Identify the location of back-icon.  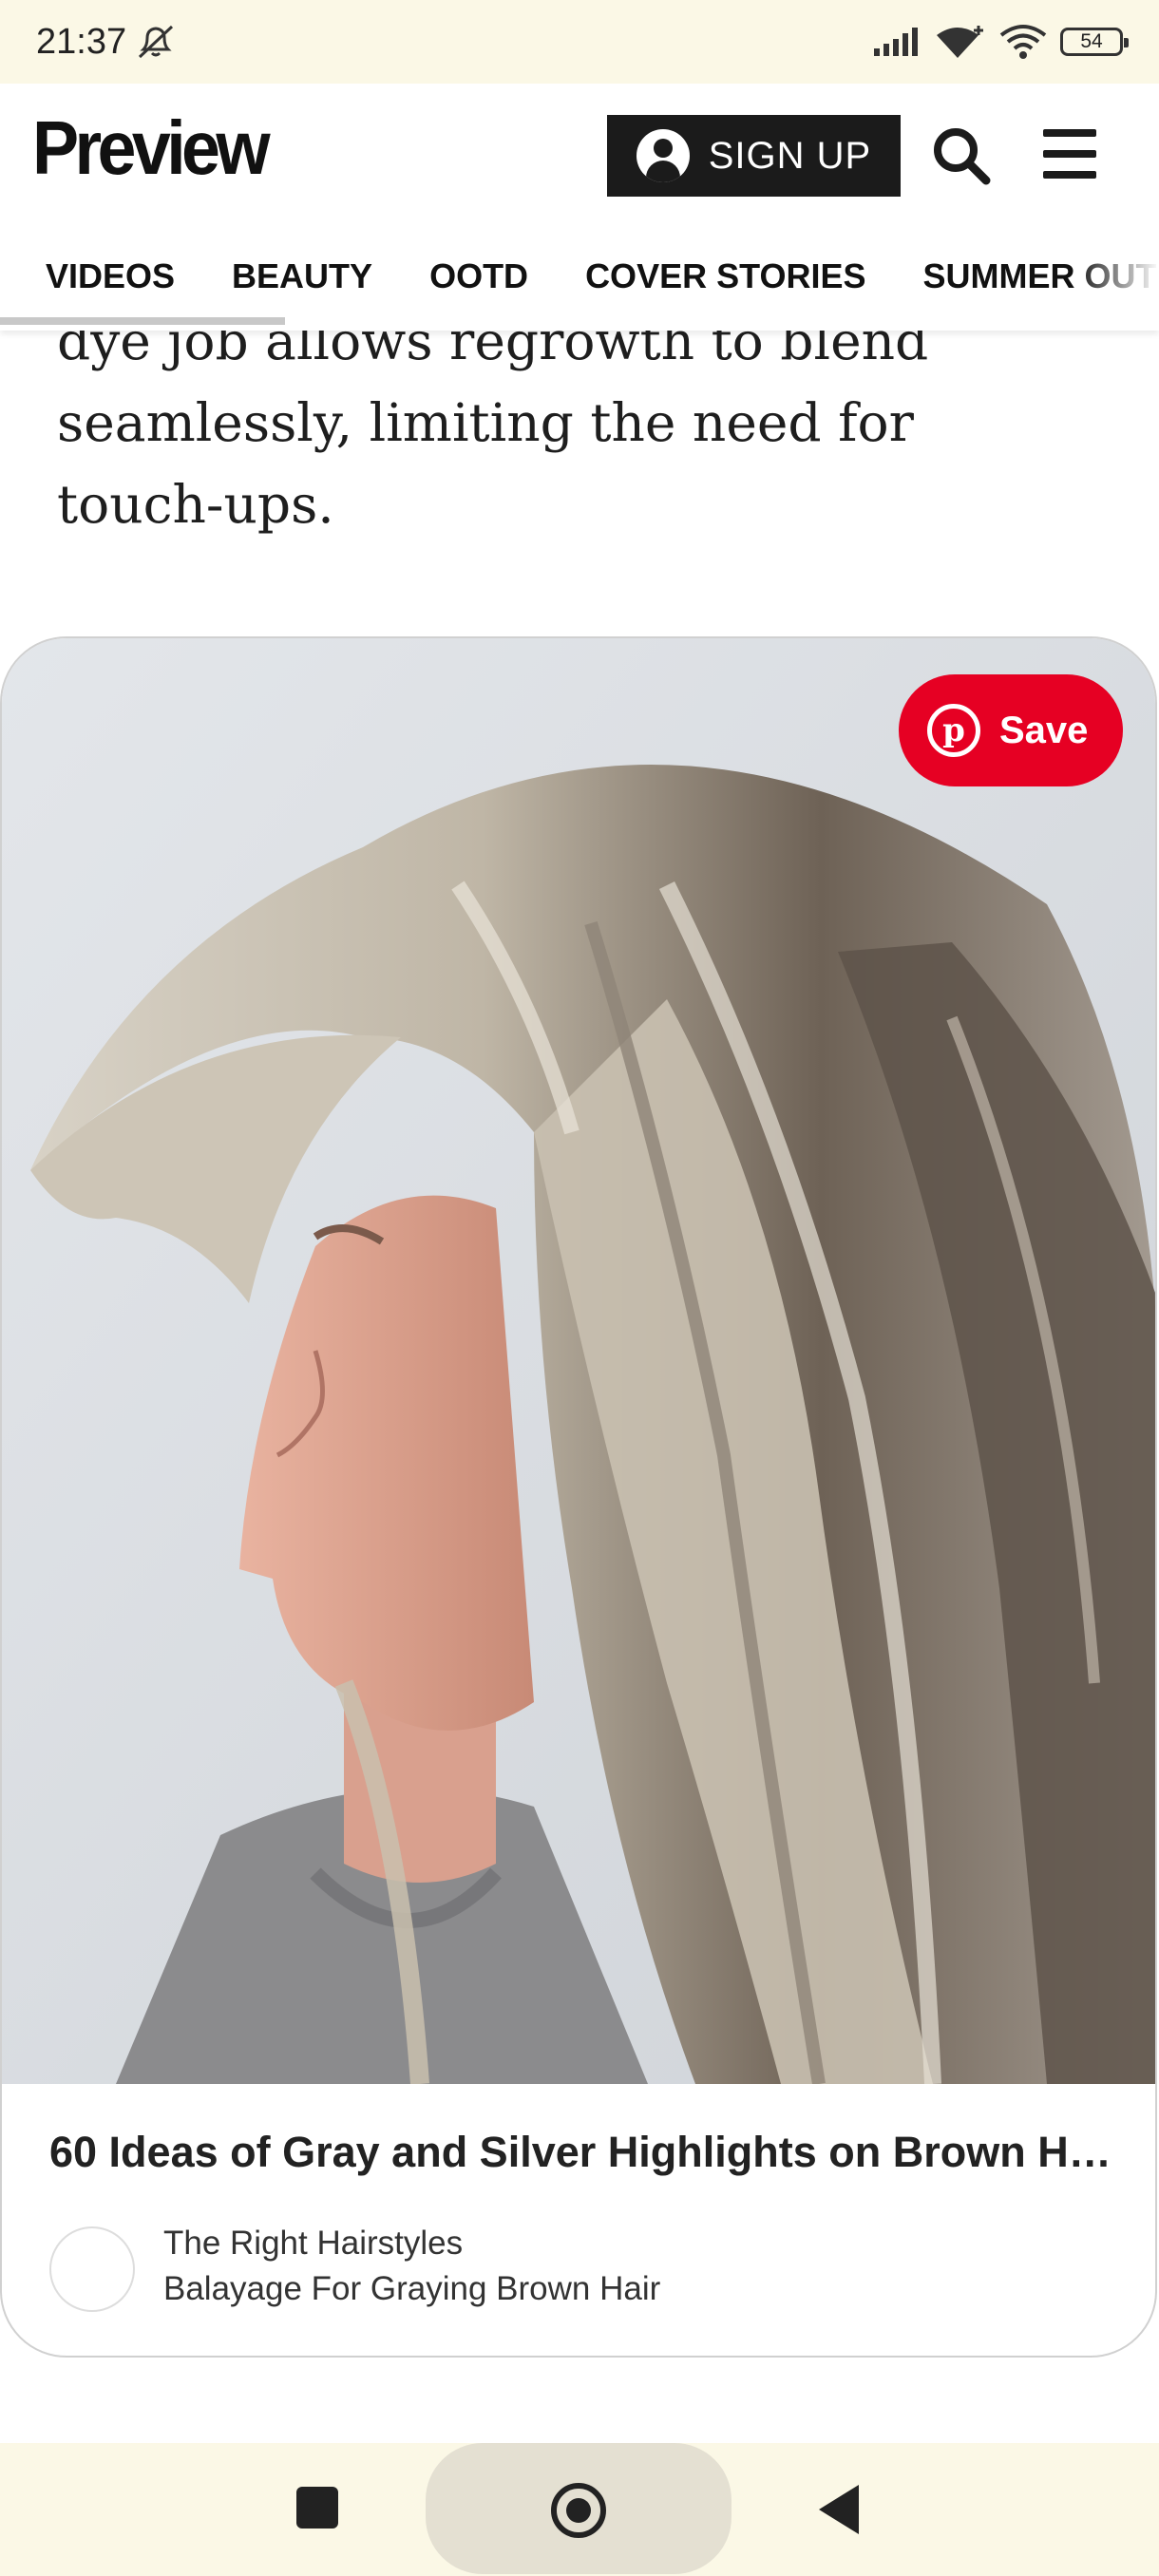
(839, 2509).